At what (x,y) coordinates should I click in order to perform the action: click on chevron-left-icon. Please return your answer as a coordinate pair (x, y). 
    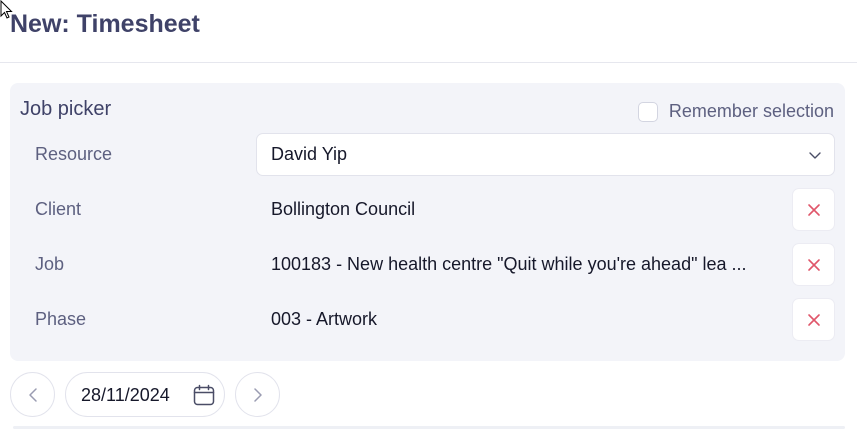
    Looking at the image, I should click on (32, 394).